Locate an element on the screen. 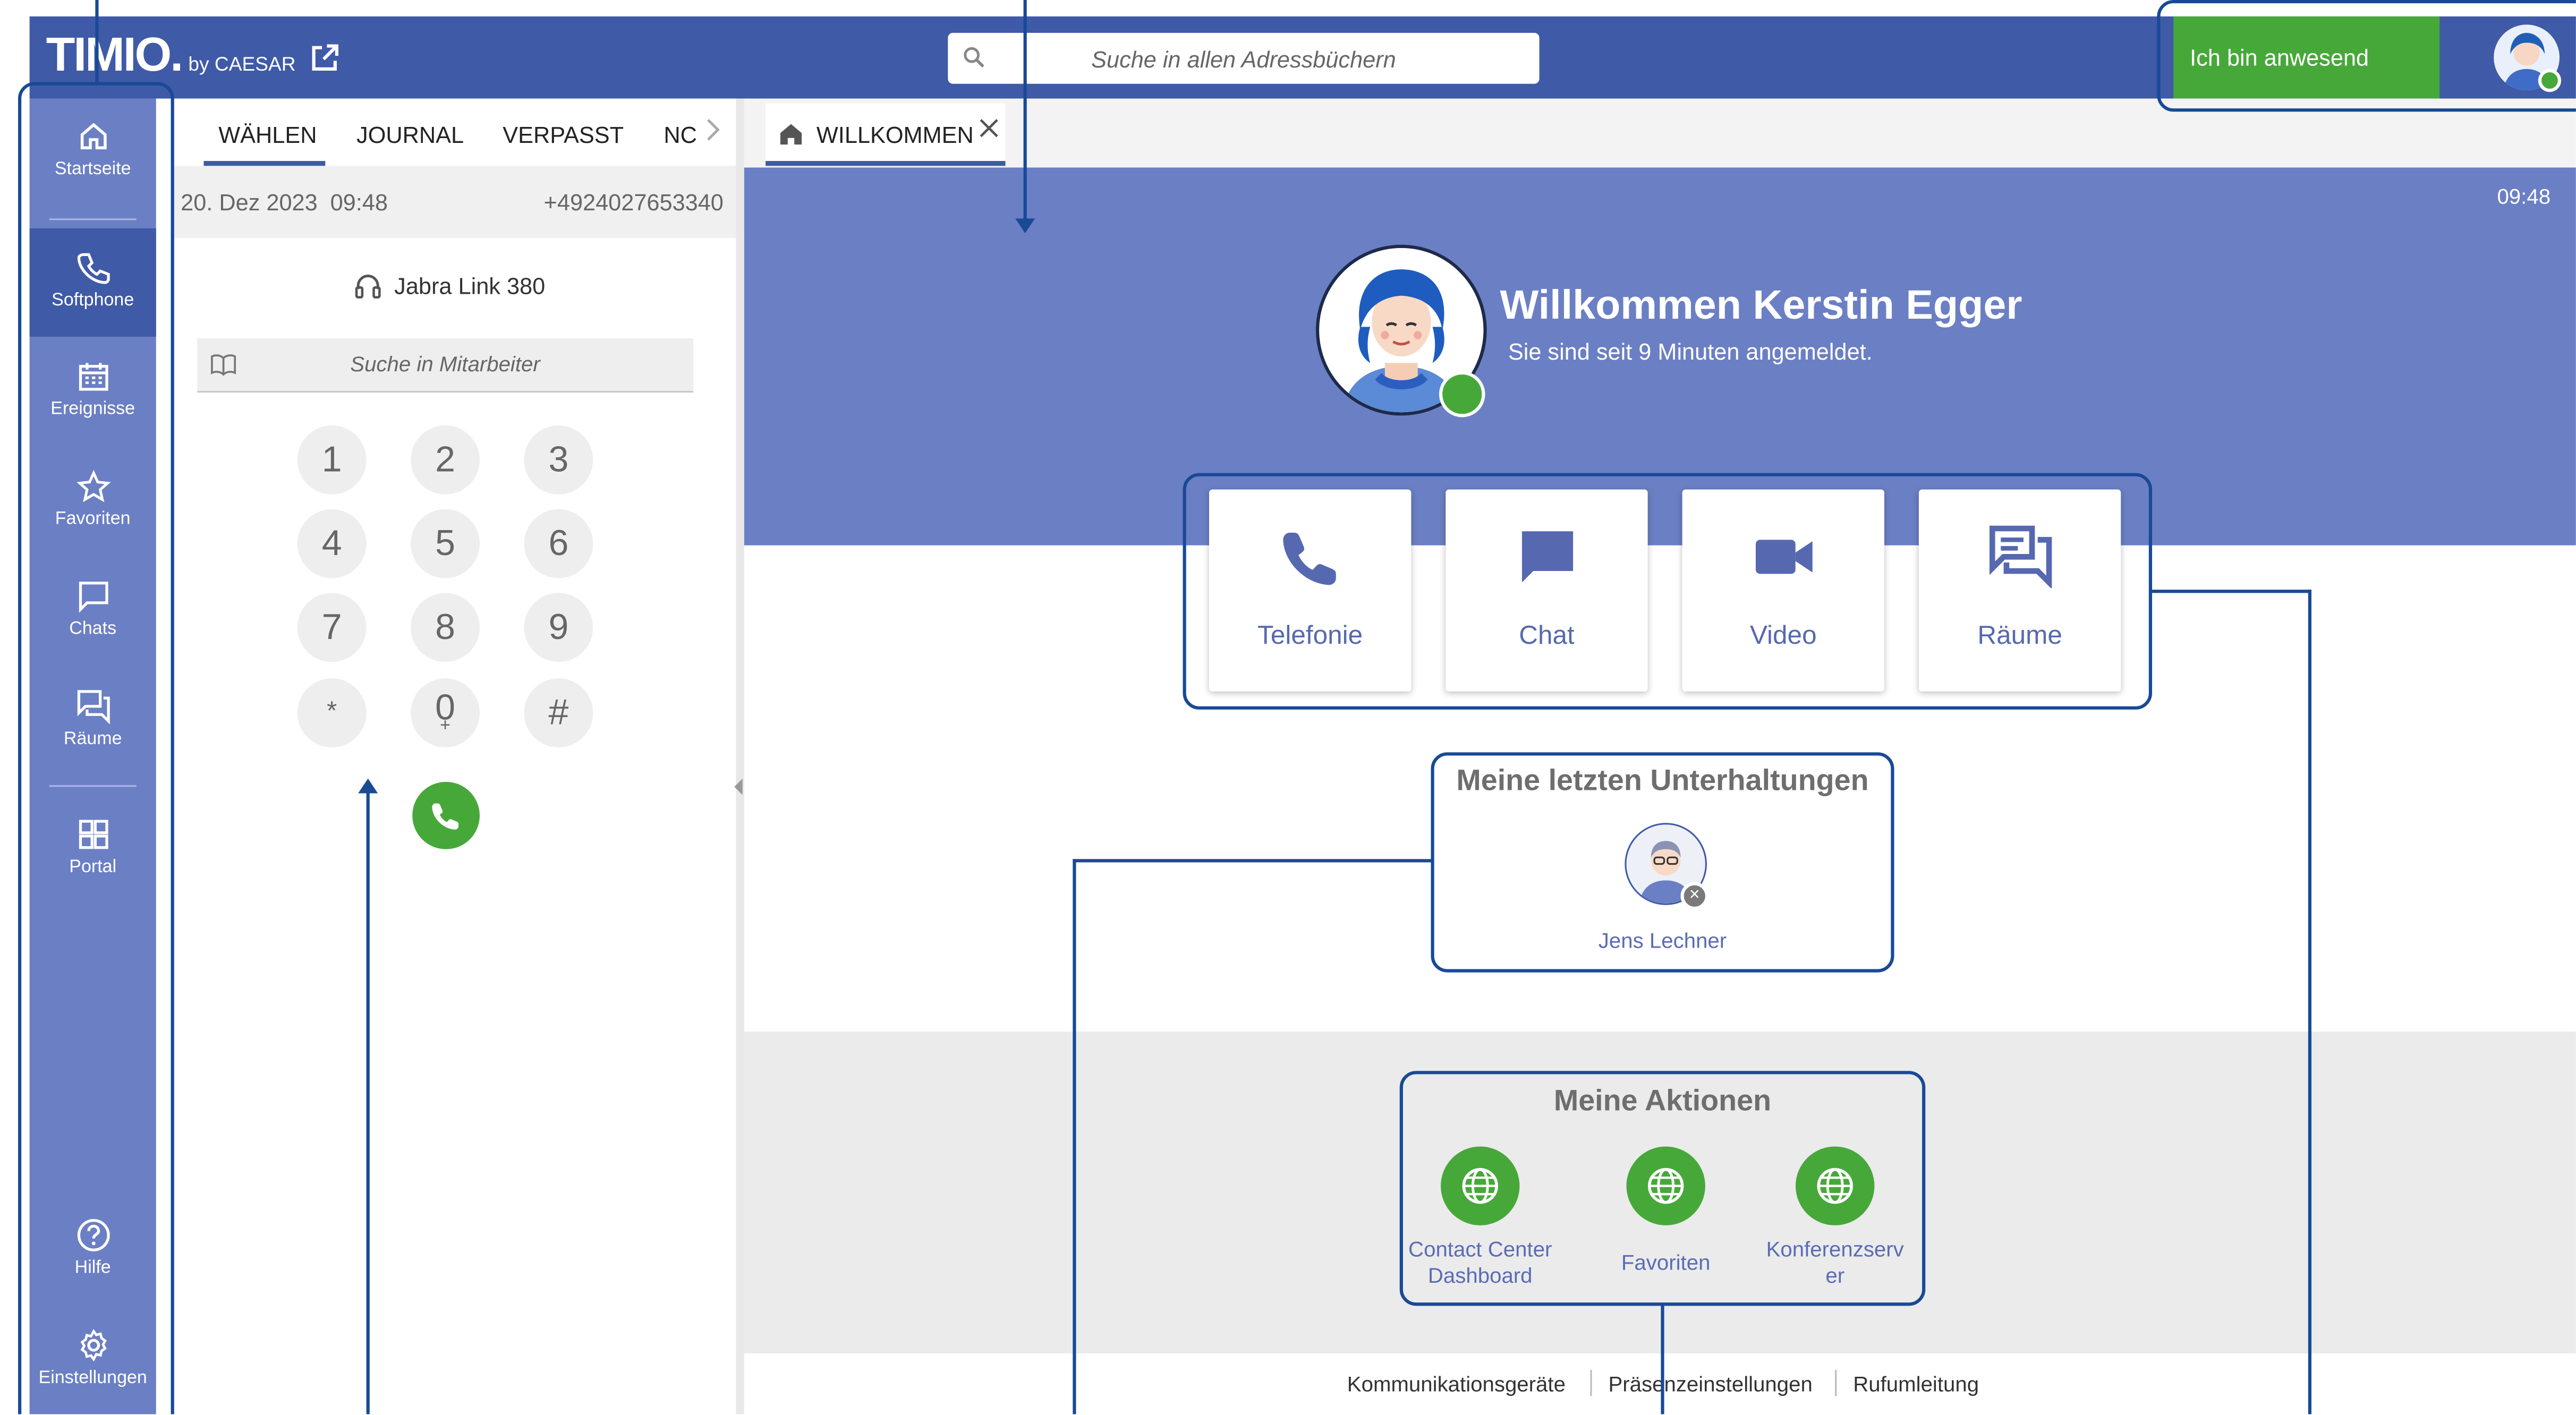  app-logo: TIMIO. by CAESAR is located at coordinates (171, 57).